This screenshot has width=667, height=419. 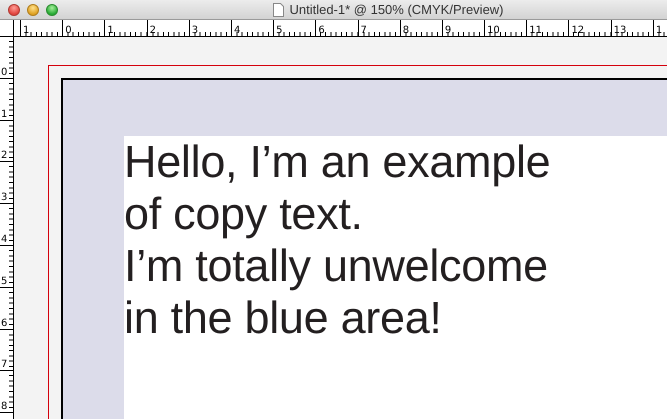 What do you see at coordinates (4, 198) in the screenshot?
I see `ruler-label: 3` at bounding box center [4, 198].